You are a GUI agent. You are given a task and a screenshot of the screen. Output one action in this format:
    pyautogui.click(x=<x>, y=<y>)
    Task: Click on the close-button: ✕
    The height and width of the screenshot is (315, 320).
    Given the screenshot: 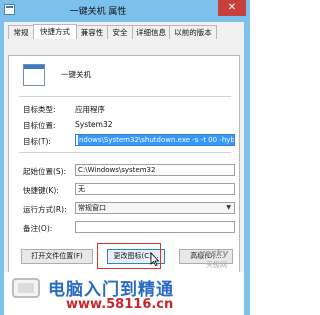 What is the action you would take?
    pyautogui.click(x=232, y=8)
    